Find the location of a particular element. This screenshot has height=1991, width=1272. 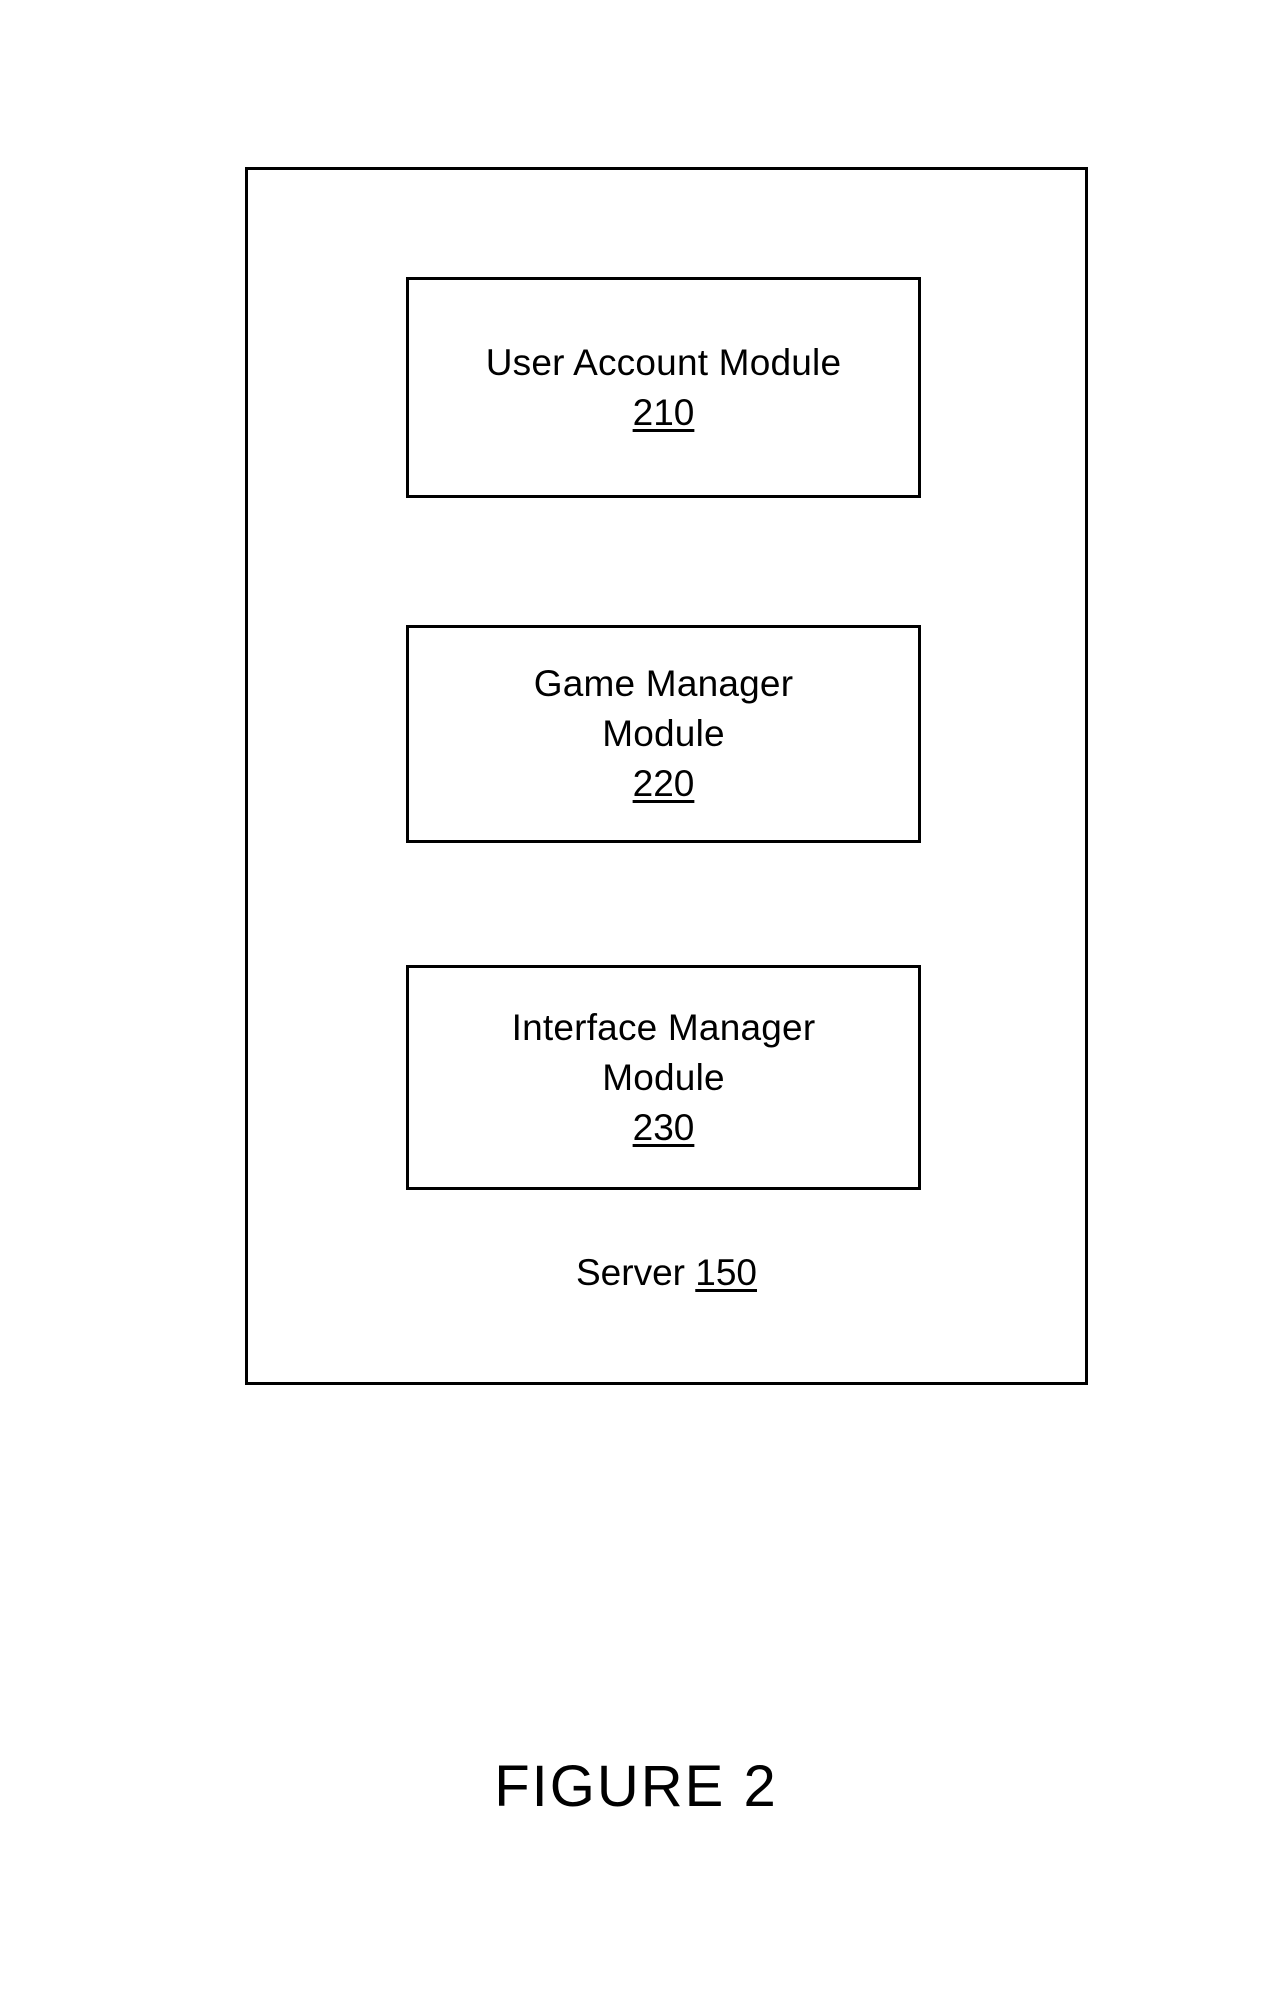

module-box-interface-manager: Interface Manager Module 230 is located at coordinates (663, 1077).